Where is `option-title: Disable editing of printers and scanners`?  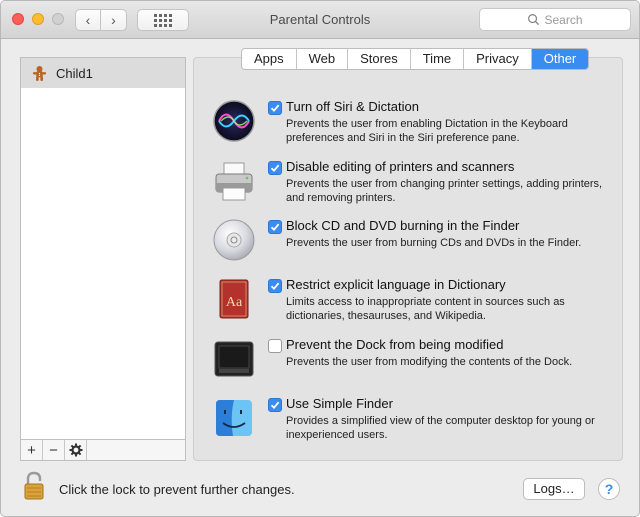
option-title: Disable editing of printers and scanners is located at coordinates (400, 166).